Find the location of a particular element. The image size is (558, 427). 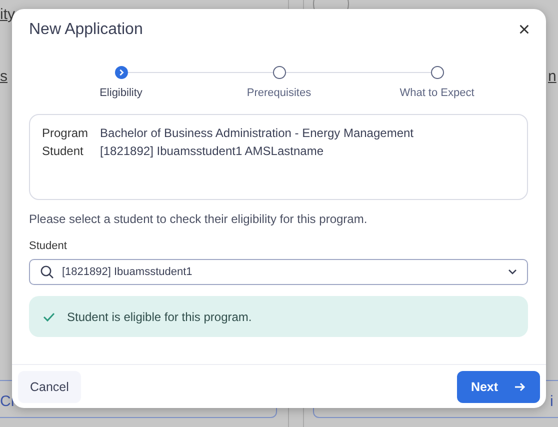

next-button: Next is located at coordinates (498, 386).